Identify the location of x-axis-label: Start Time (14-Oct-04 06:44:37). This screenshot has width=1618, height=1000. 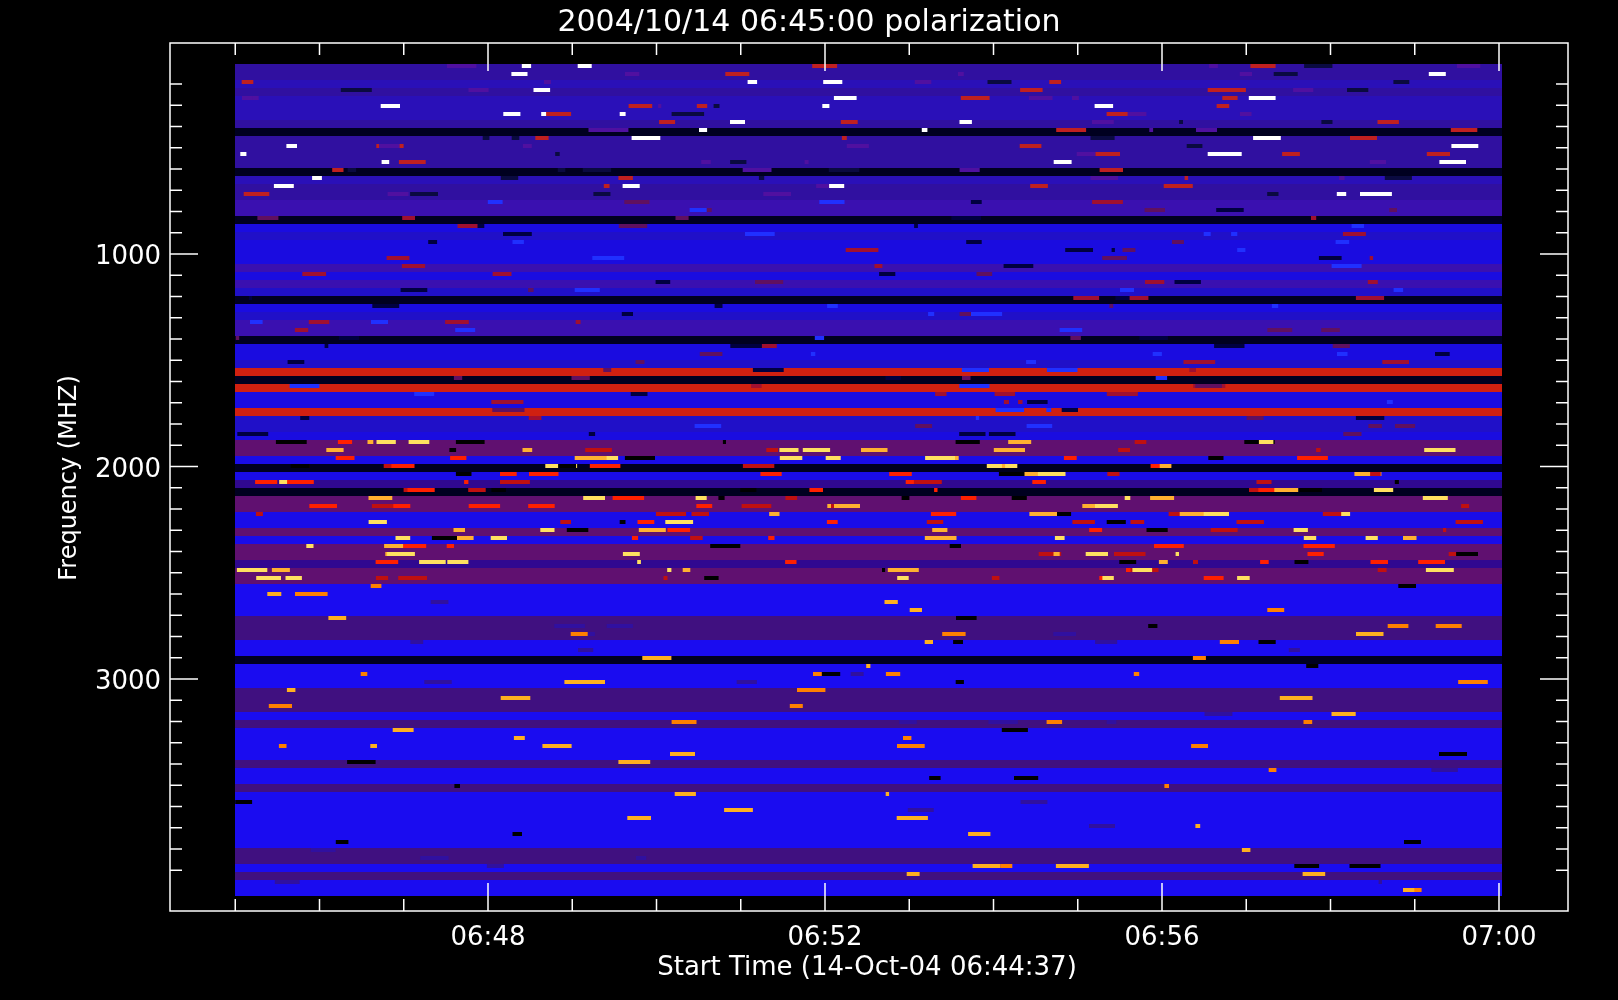
(867, 966).